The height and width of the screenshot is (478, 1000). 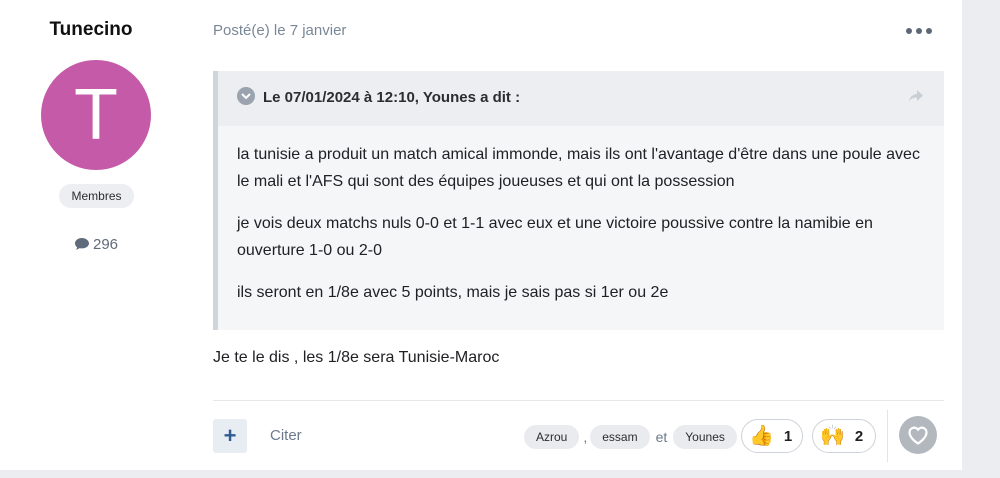 I want to click on reaction-thumbs-up: 👍 1, so click(x=772, y=436).